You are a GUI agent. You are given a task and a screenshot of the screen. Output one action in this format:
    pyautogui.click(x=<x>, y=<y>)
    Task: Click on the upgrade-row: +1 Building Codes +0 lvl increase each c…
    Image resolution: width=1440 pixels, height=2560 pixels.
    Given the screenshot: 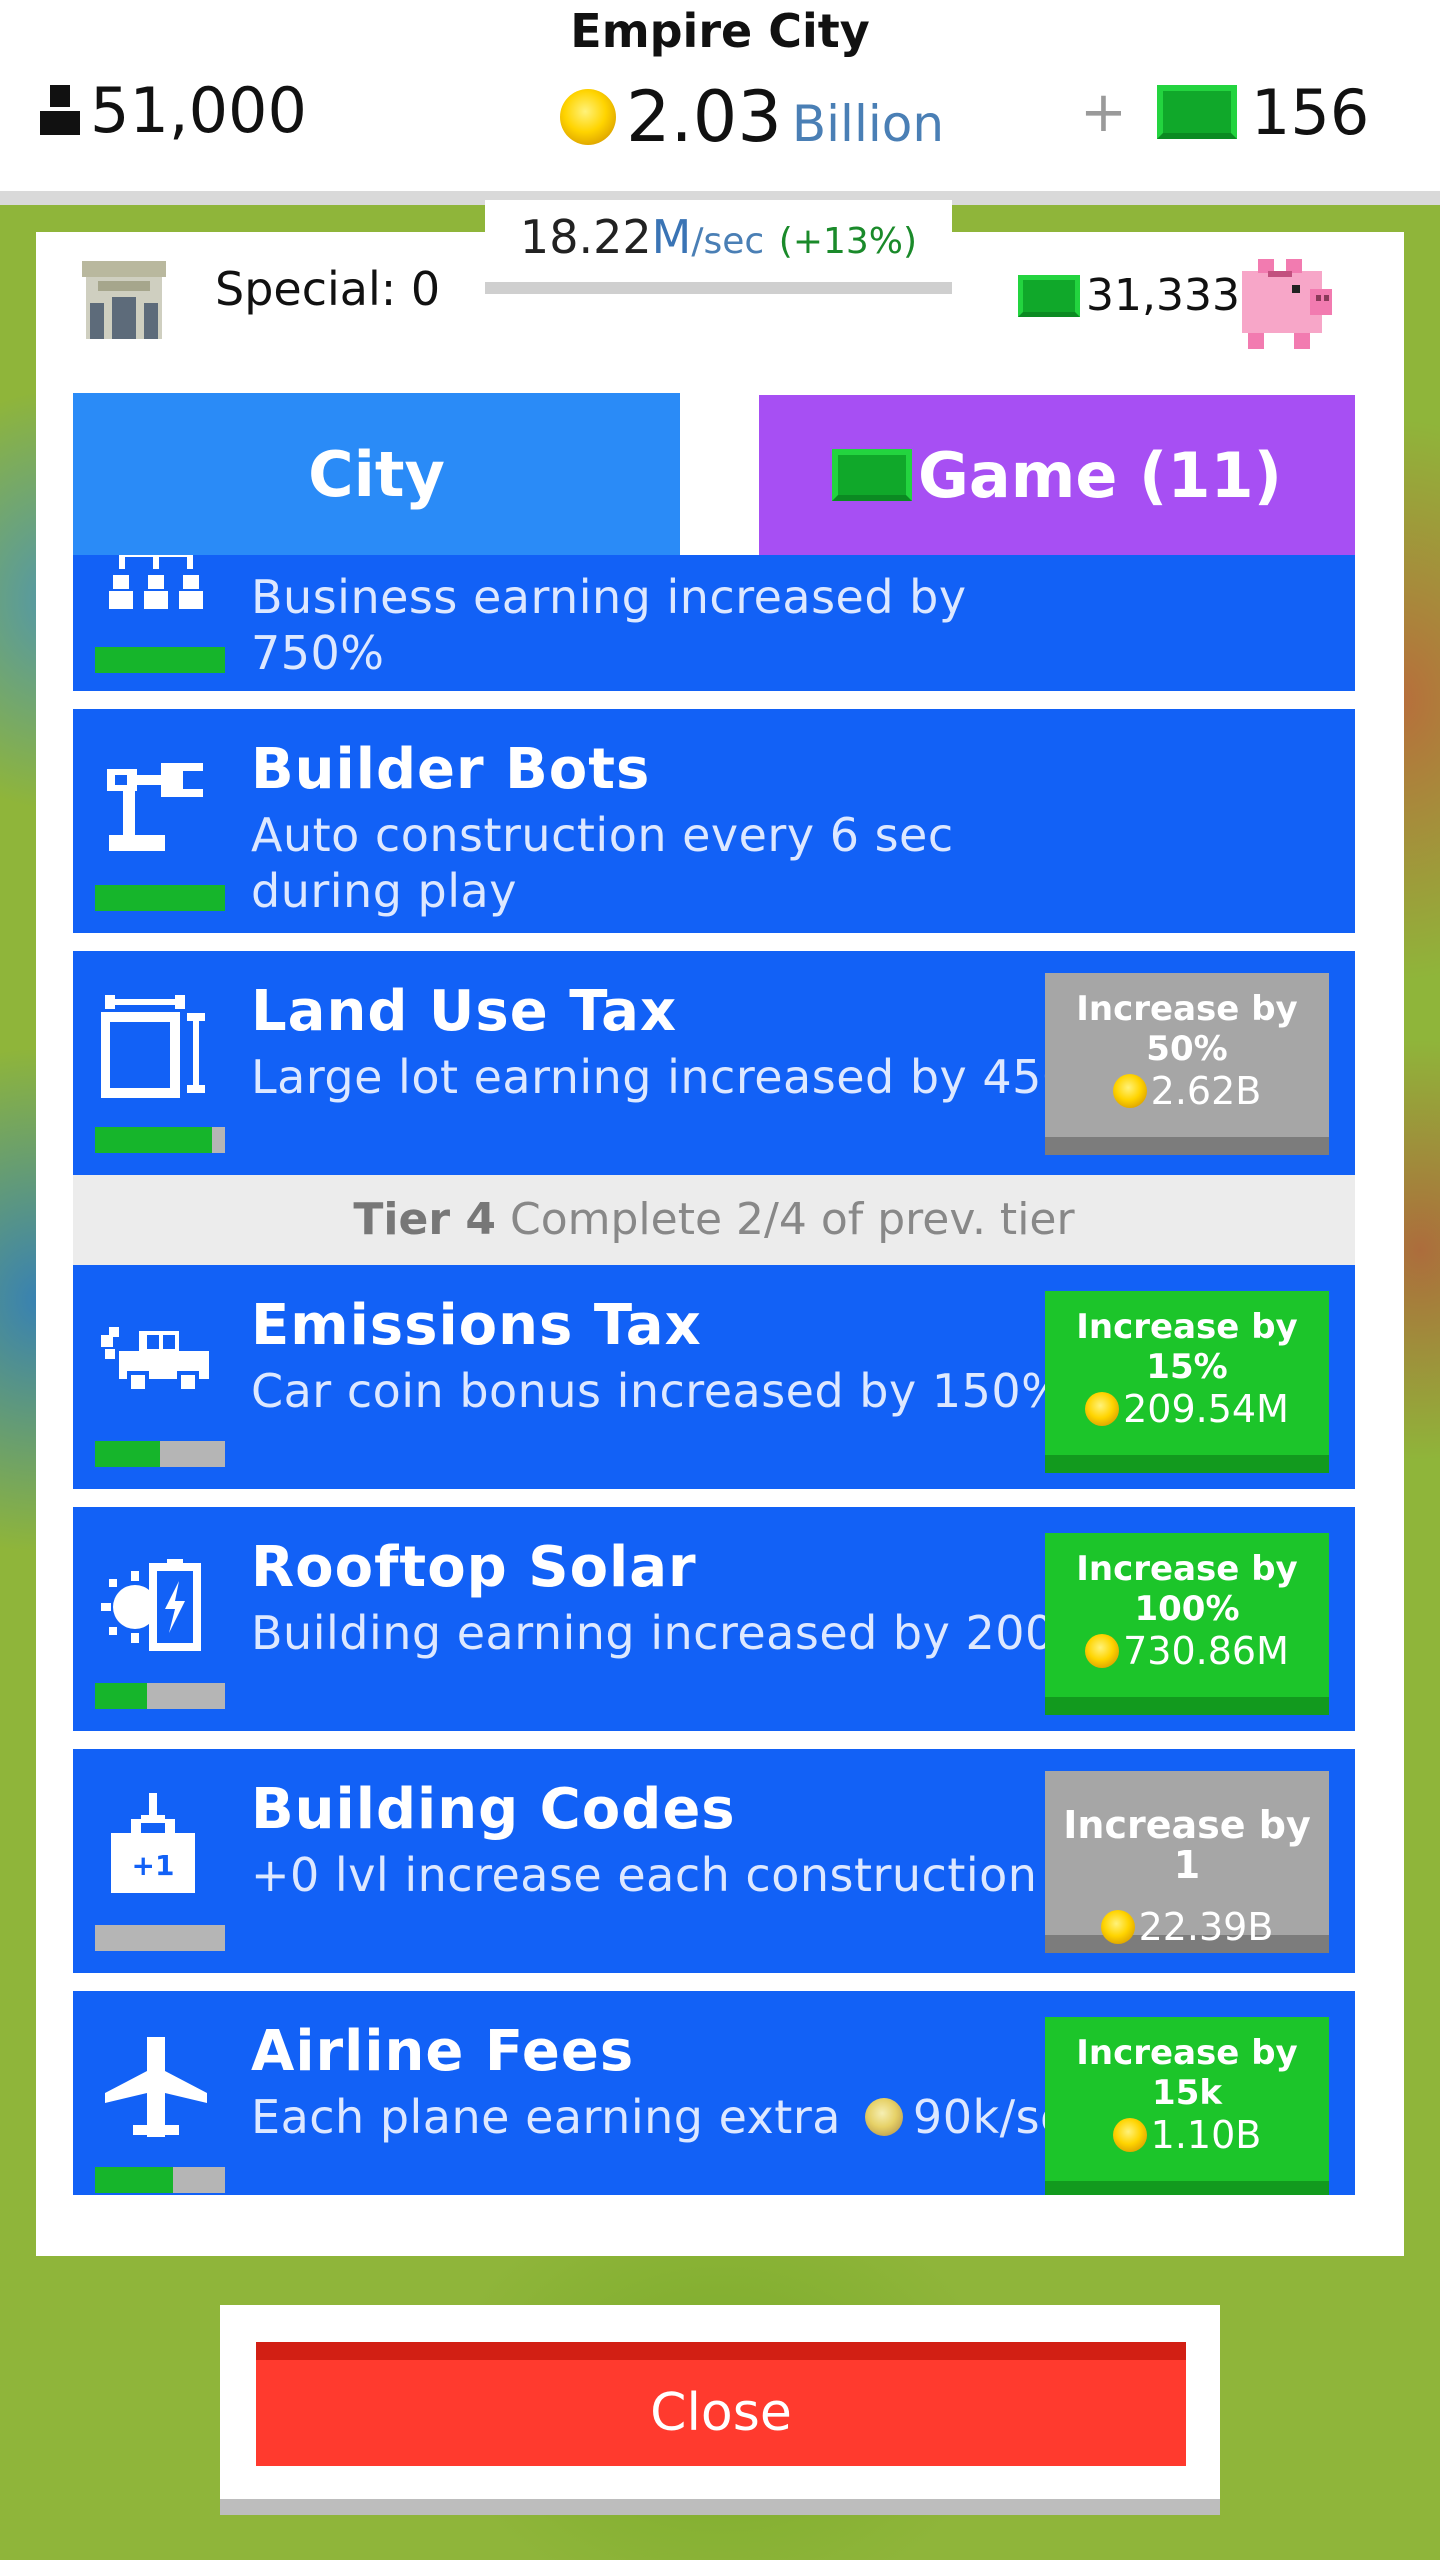 What is the action you would take?
    pyautogui.click(x=714, y=1861)
    